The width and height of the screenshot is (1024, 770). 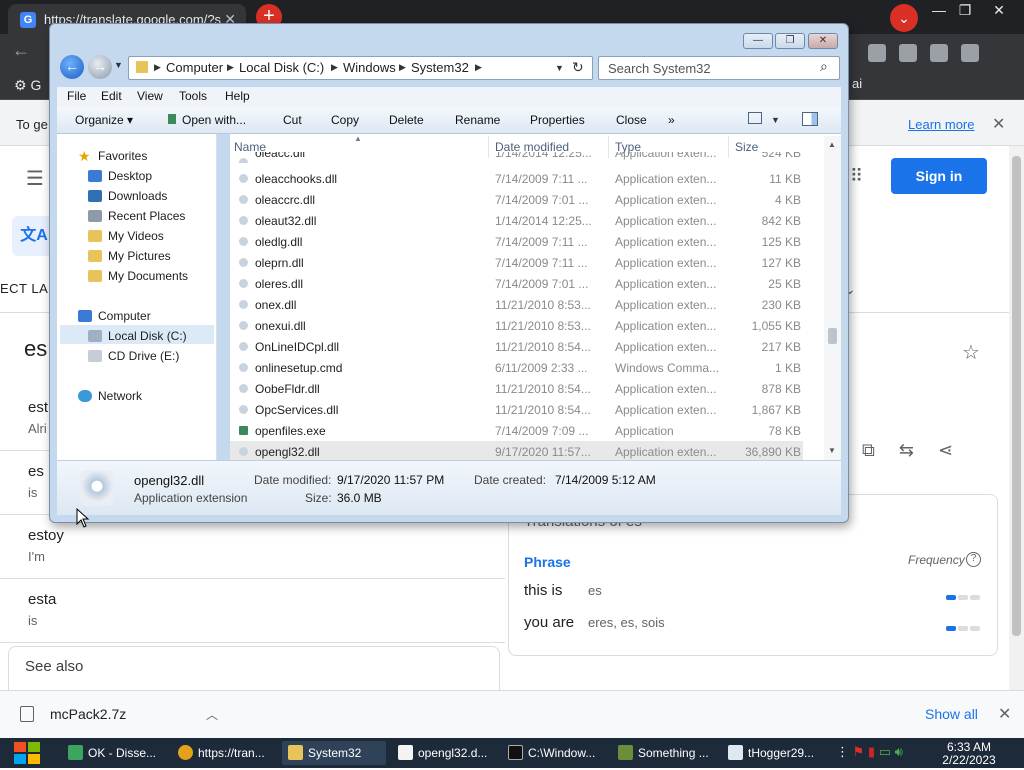 I want to click on feedback-icon: ⇆, so click(x=906, y=450).